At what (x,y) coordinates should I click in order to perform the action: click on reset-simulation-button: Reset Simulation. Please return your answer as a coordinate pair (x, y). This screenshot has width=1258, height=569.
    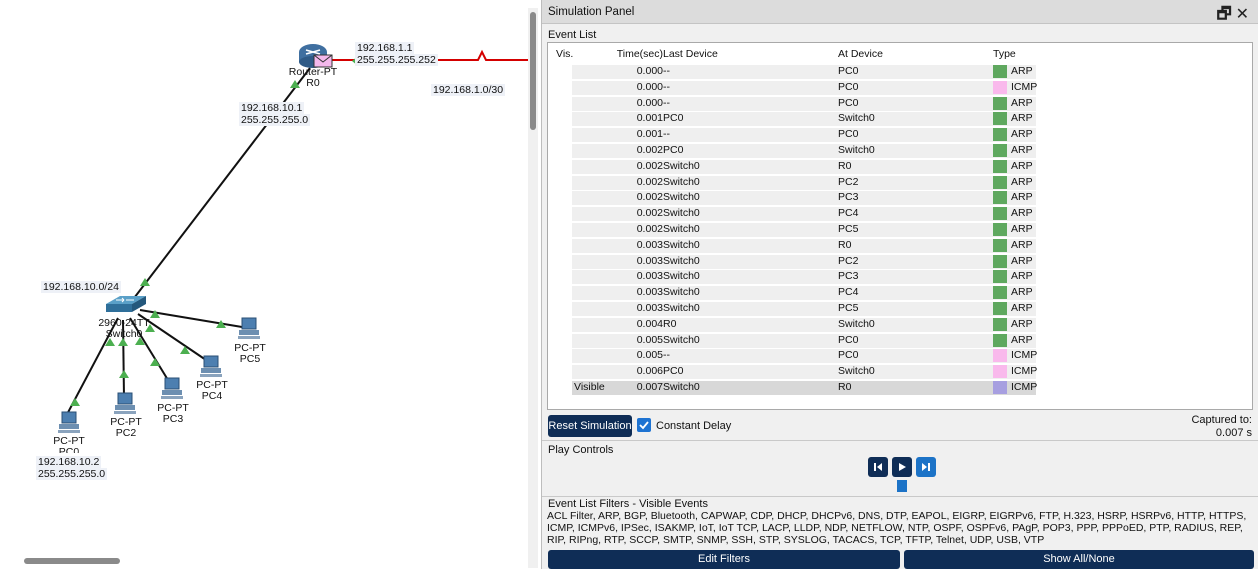
    Looking at the image, I should click on (590, 426).